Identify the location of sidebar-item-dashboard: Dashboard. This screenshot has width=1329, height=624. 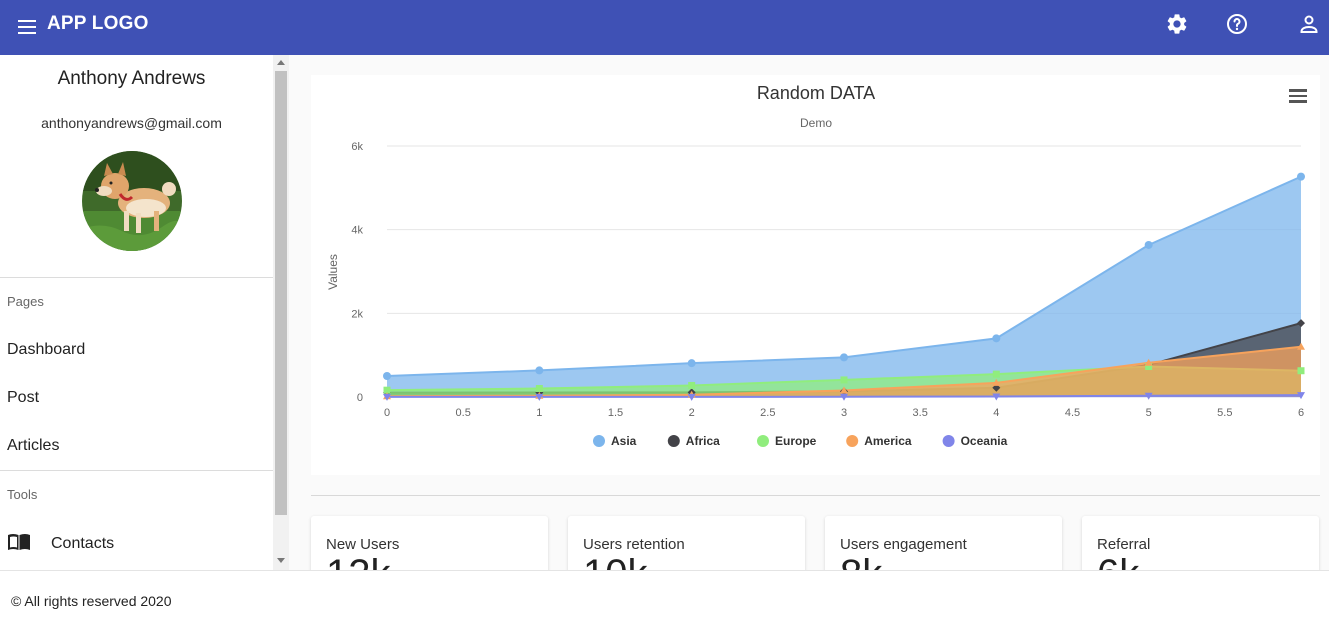
(46, 350).